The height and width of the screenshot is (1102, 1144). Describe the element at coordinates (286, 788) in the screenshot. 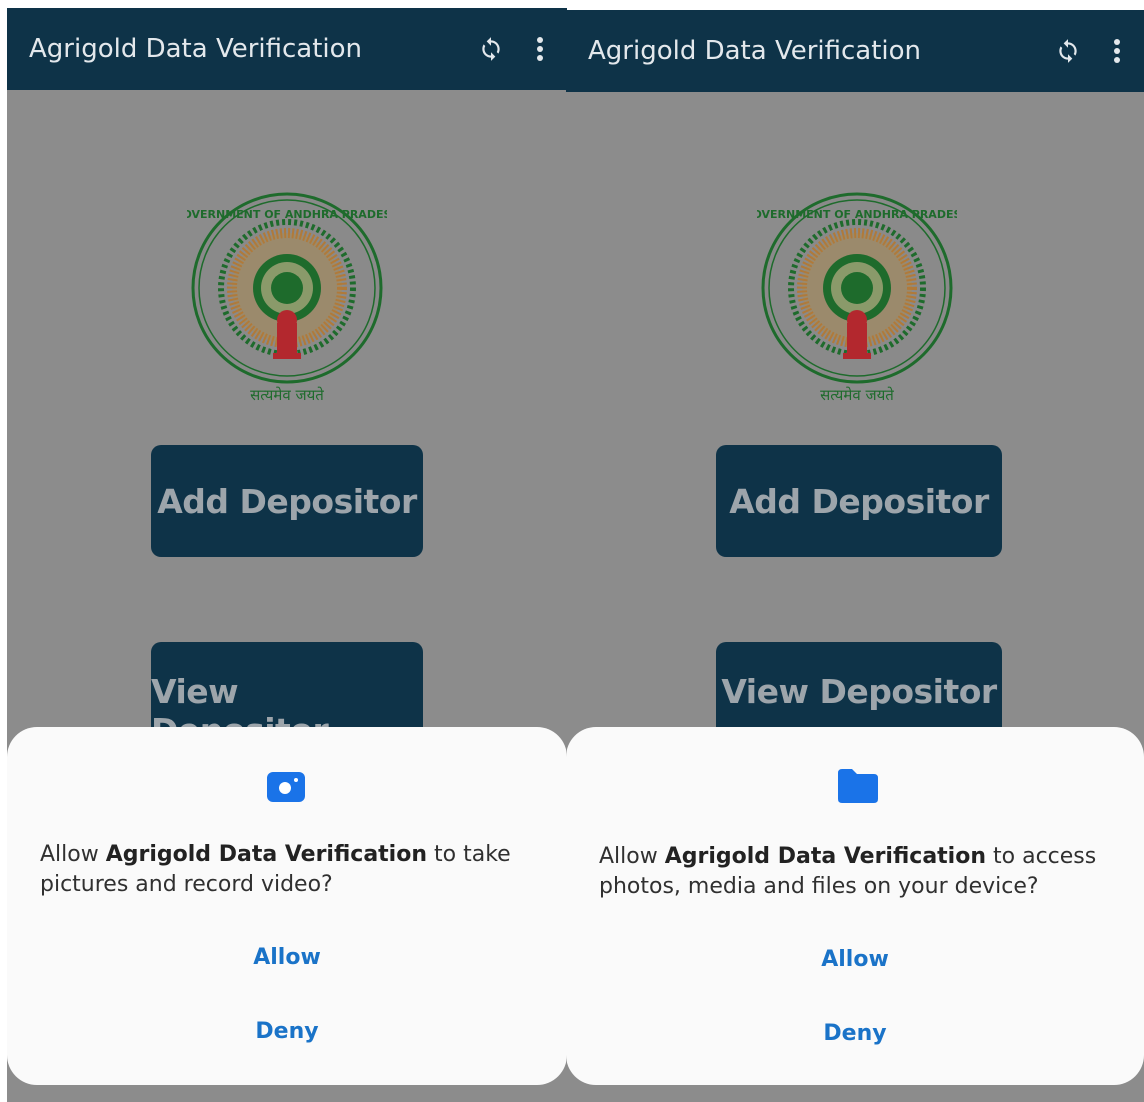

I see `camera-icon` at that location.